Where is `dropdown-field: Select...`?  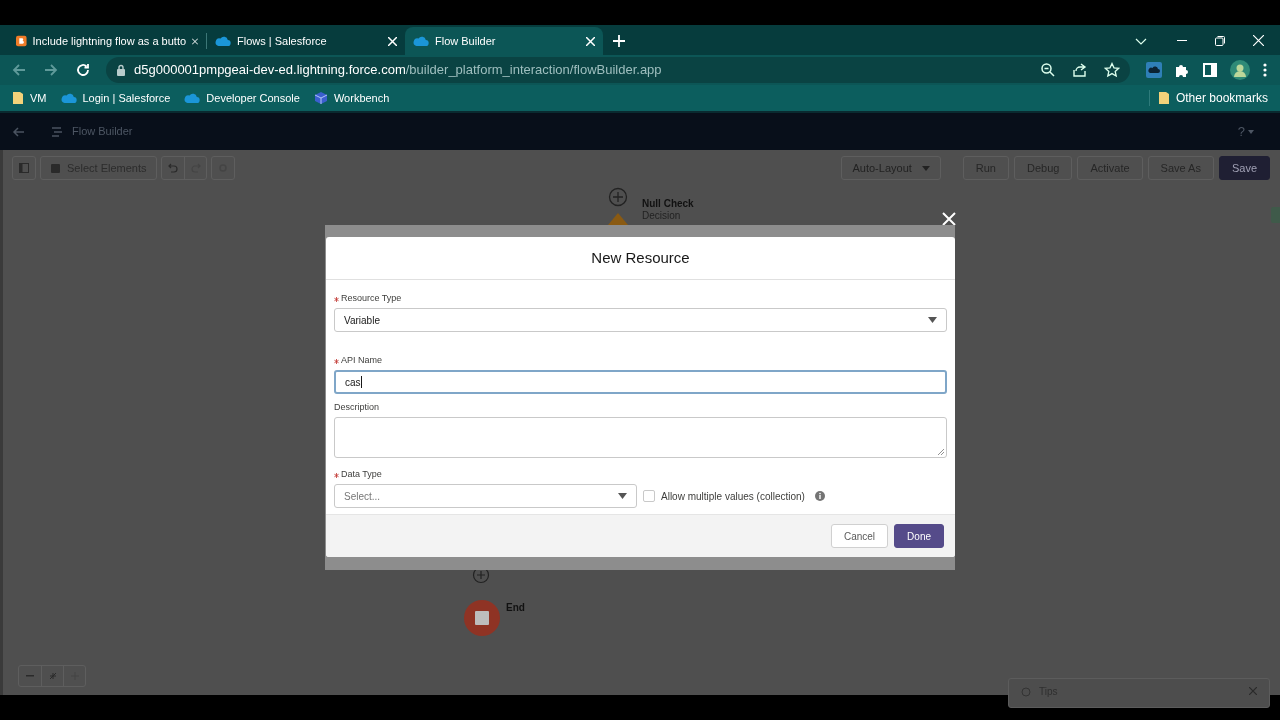 dropdown-field: Select... is located at coordinates (485, 496).